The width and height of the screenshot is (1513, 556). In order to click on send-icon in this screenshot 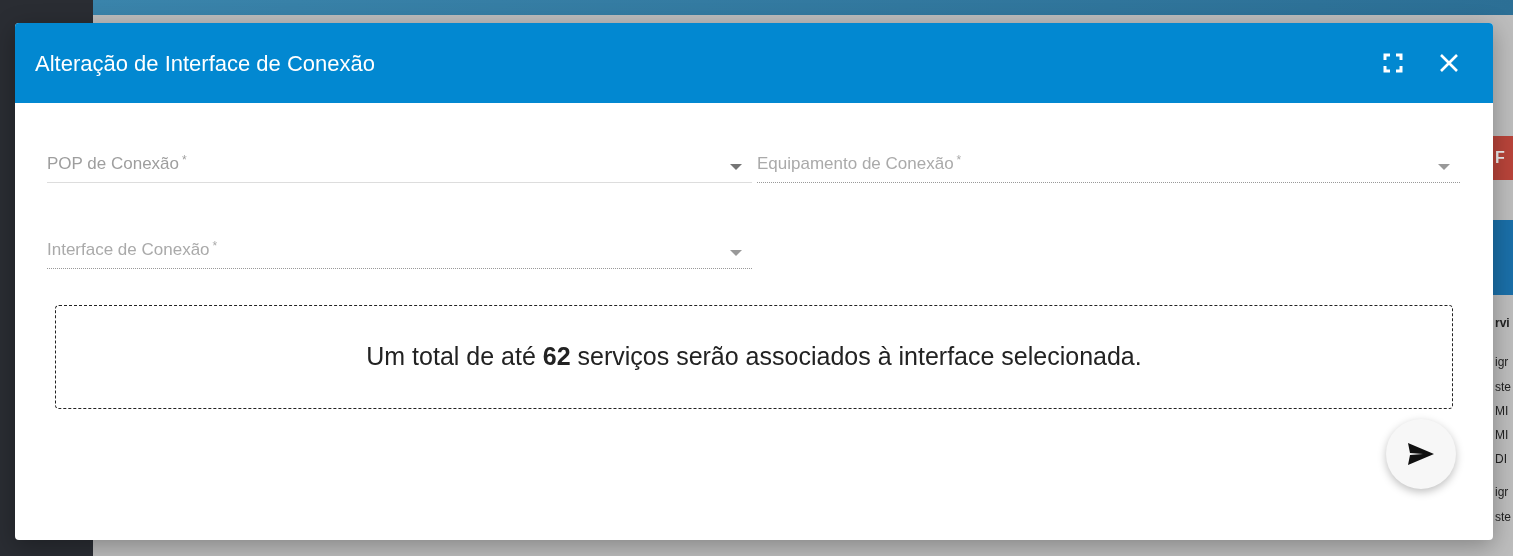, I will do `click(1421, 454)`.